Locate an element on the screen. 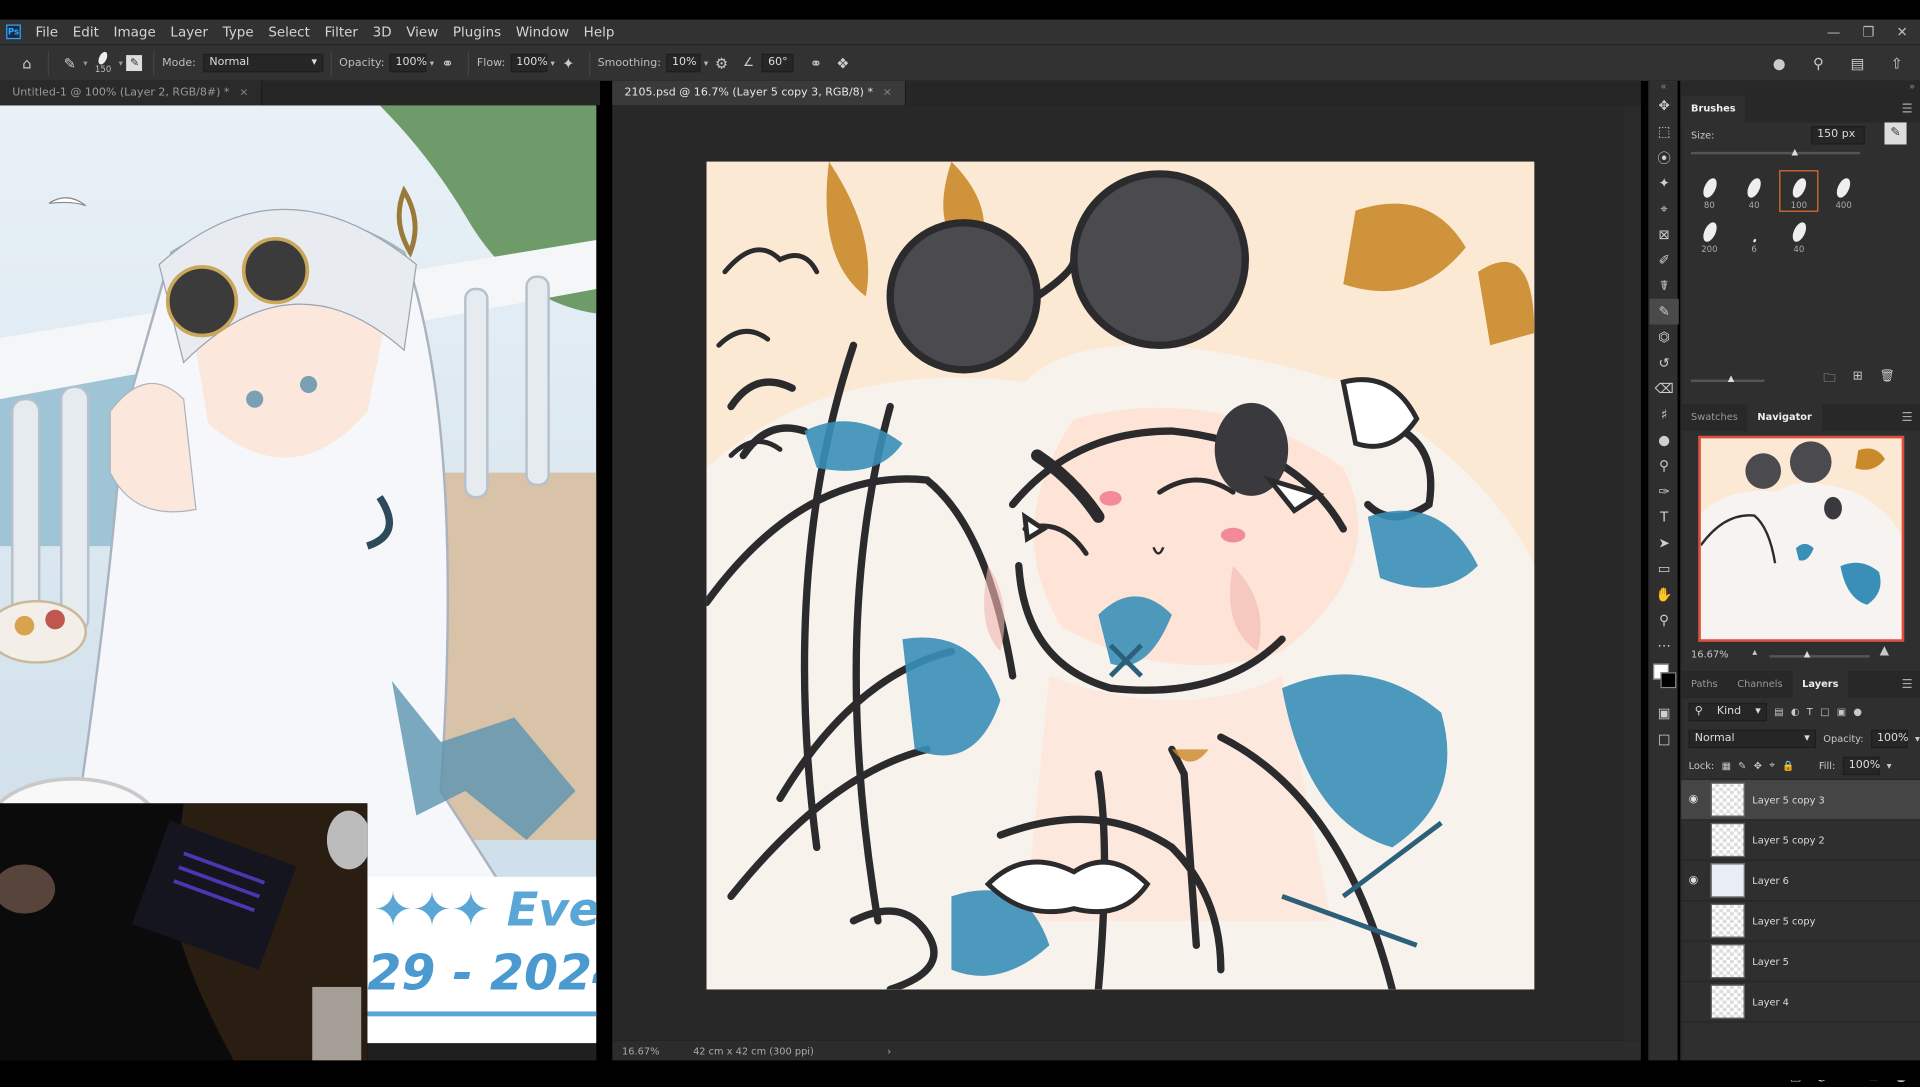 Image resolution: width=1920 pixels, height=1087 pixels. brush-preset-picker: 150 is located at coordinates (103, 62).